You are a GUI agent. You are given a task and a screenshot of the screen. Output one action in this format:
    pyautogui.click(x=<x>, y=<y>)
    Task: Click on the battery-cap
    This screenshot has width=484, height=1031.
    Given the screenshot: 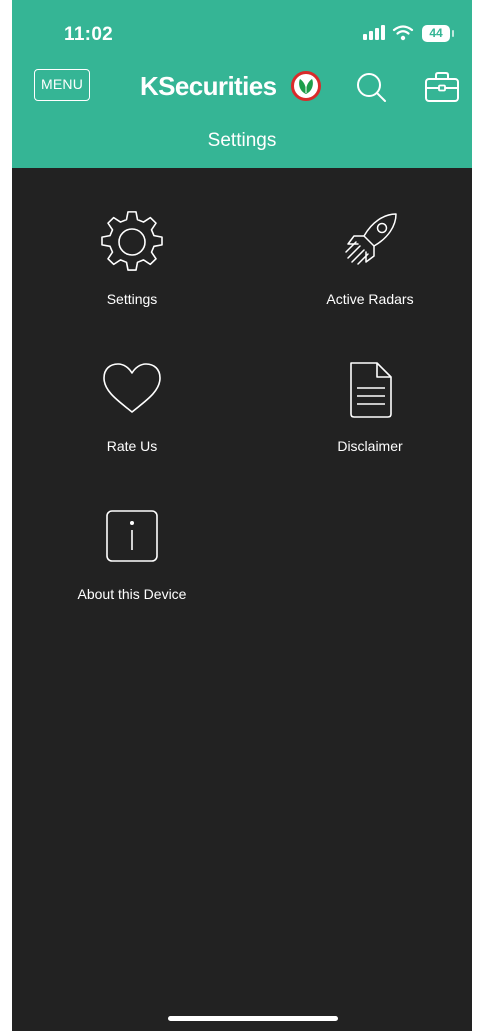 What is the action you would take?
    pyautogui.click(x=453, y=33)
    